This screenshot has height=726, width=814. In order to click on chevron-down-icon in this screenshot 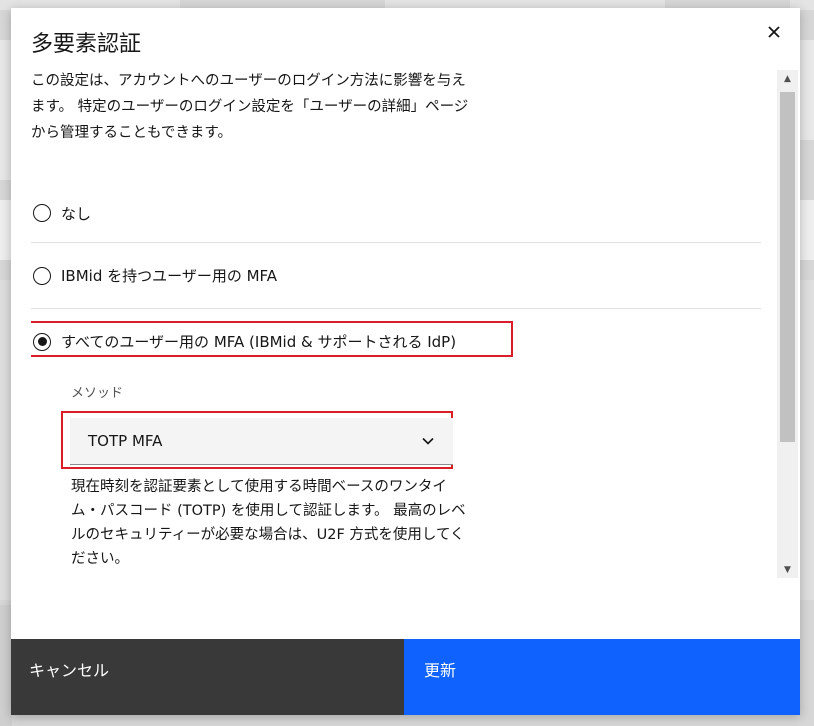, I will do `click(428, 441)`.